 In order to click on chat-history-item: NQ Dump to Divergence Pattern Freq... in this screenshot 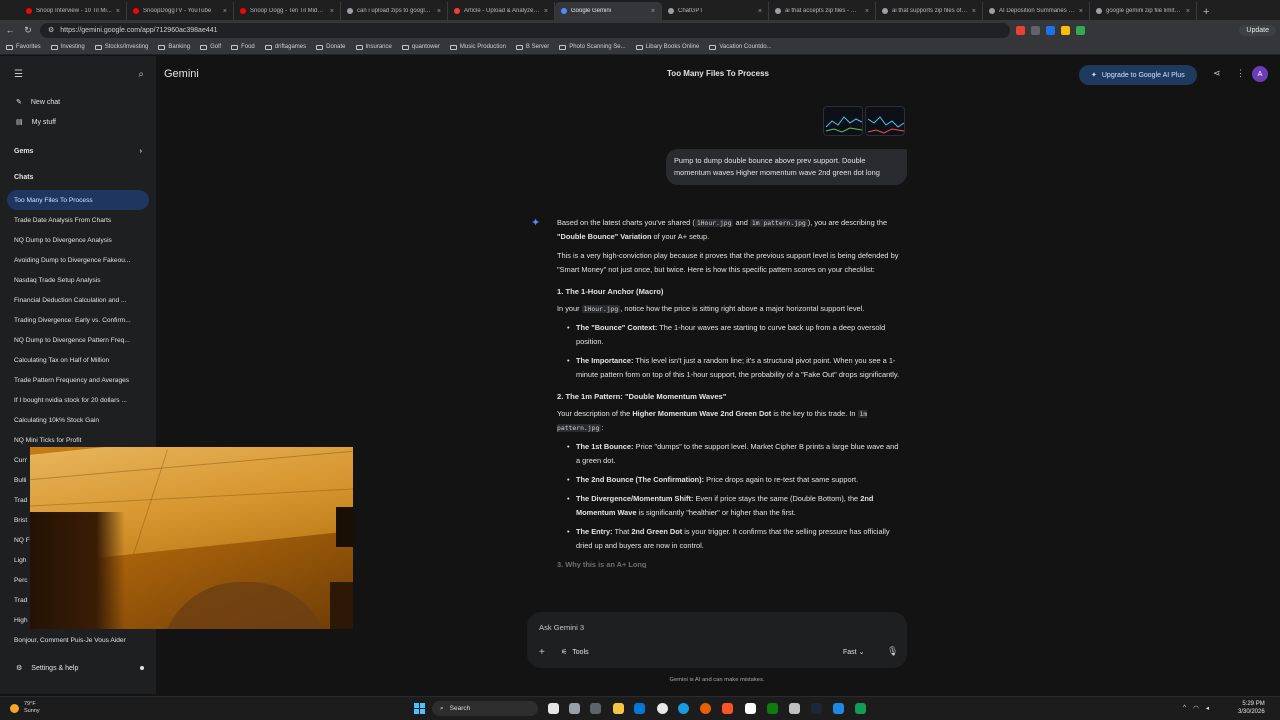, I will do `click(78, 340)`.